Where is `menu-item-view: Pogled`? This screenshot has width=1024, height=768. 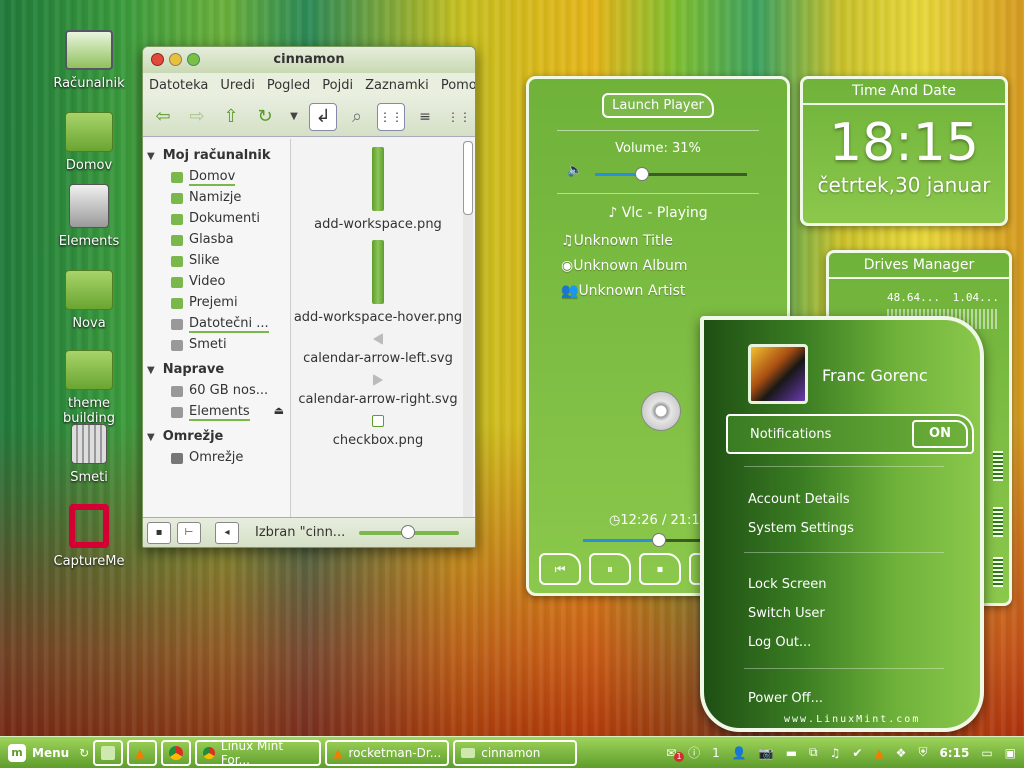 menu-item-view: Pogled is located at coordinates (288, 85).